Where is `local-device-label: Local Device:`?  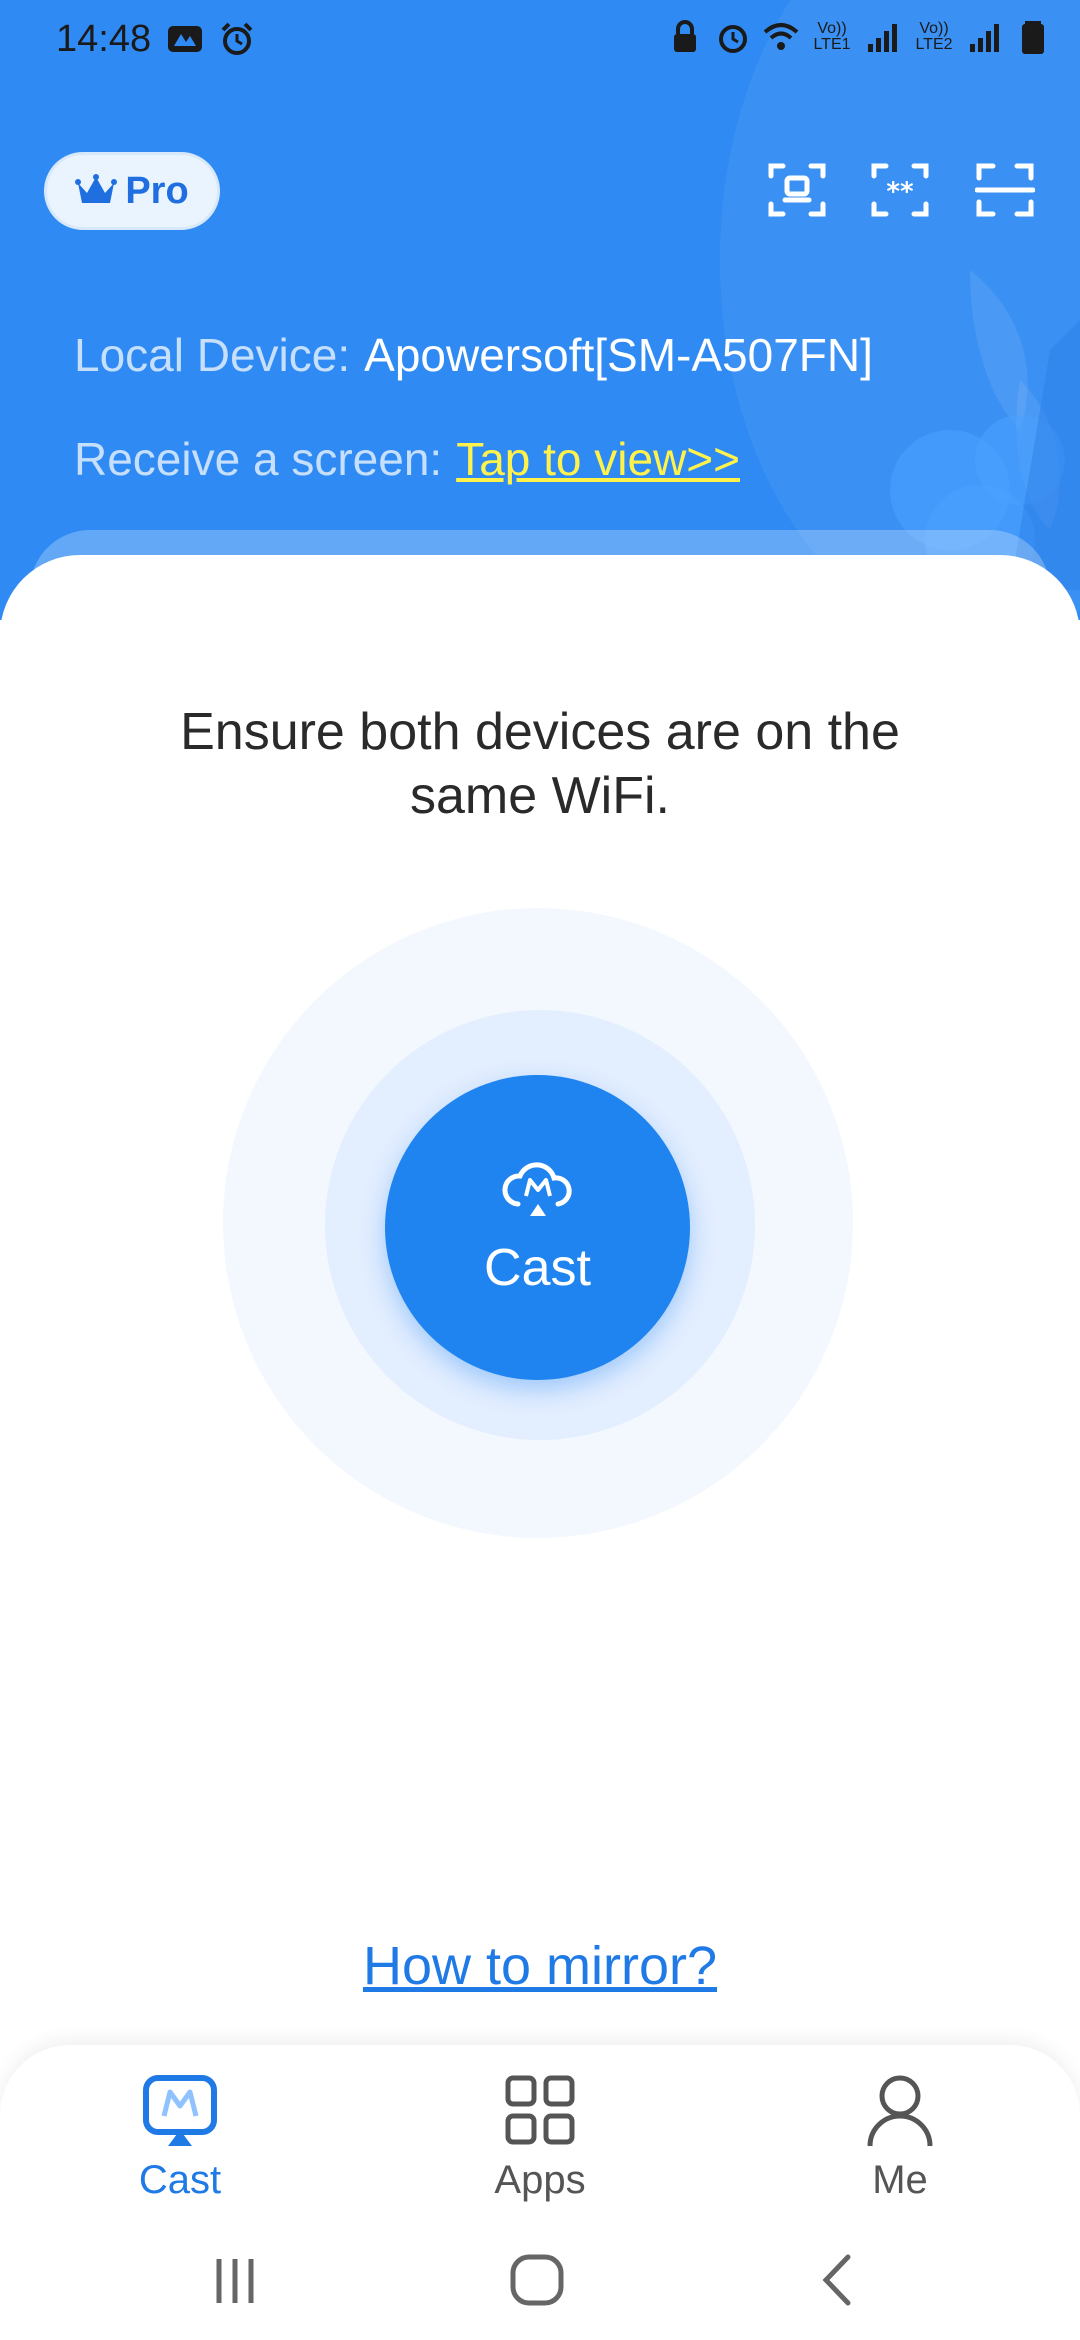
local-device-label: Local Device: is located at coordinates (212, 355).